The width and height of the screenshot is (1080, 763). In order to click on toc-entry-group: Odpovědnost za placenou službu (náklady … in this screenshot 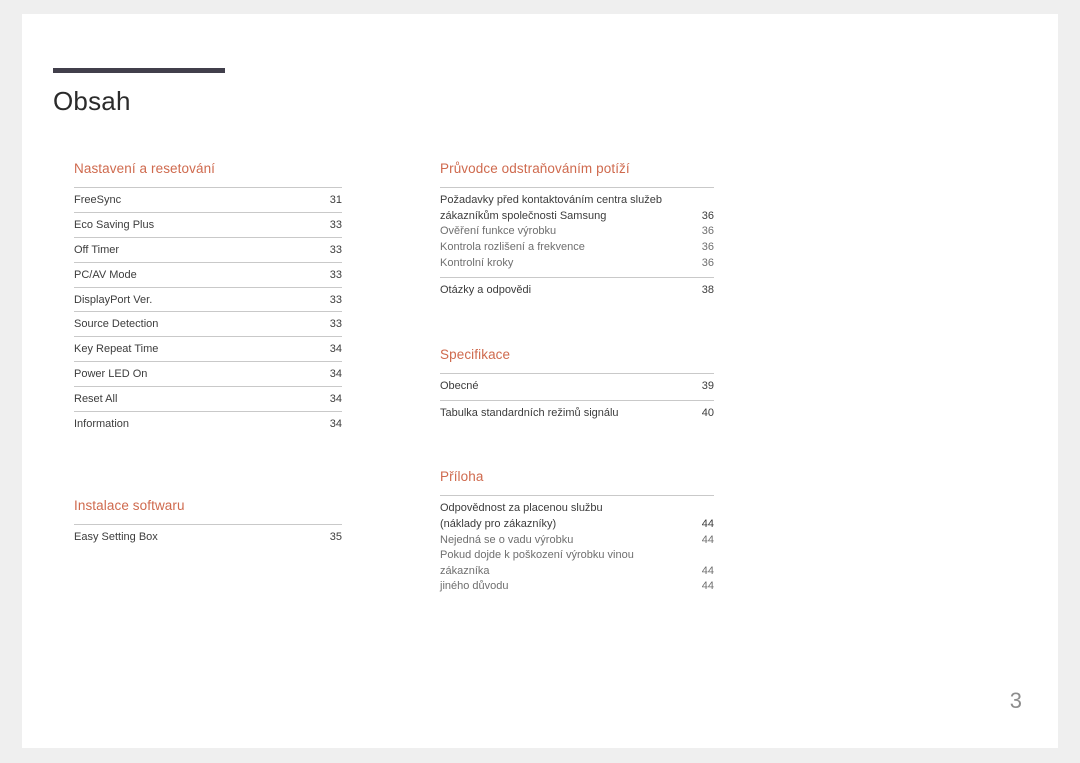, I will do `click(577, 545)`.